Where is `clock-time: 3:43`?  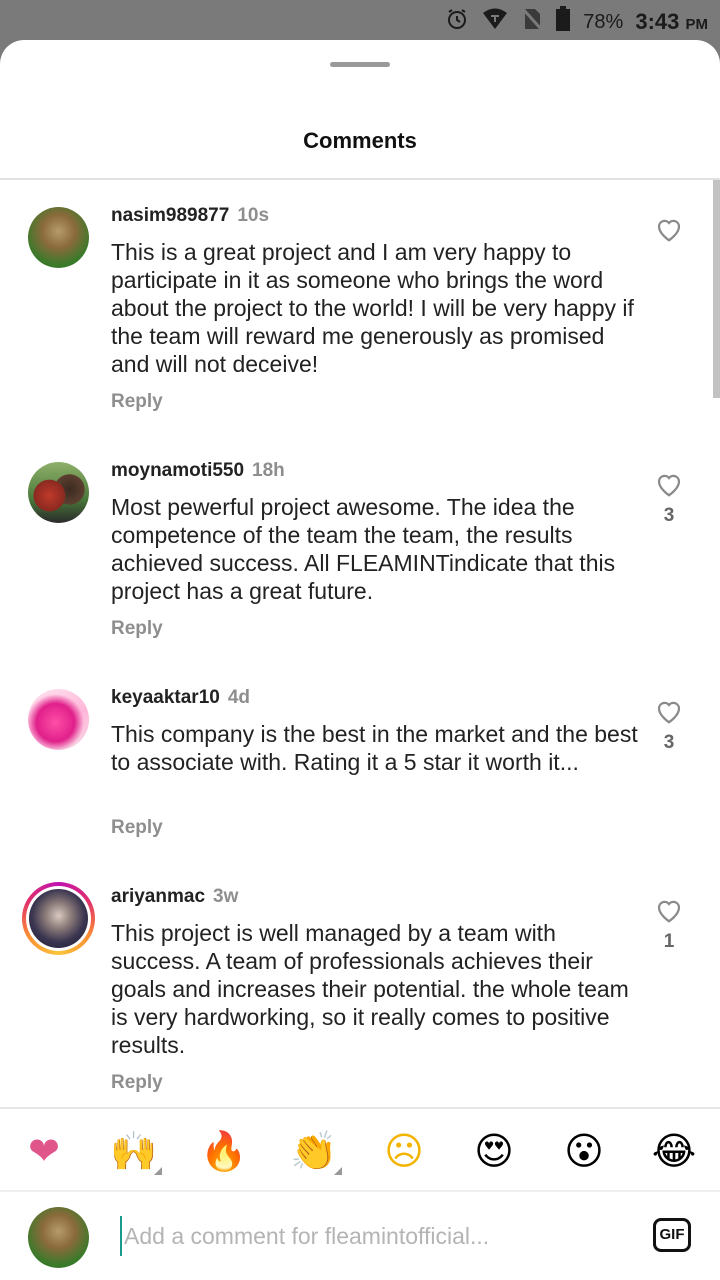 clock-time: 3:43 is located at coordinates (657, 21).